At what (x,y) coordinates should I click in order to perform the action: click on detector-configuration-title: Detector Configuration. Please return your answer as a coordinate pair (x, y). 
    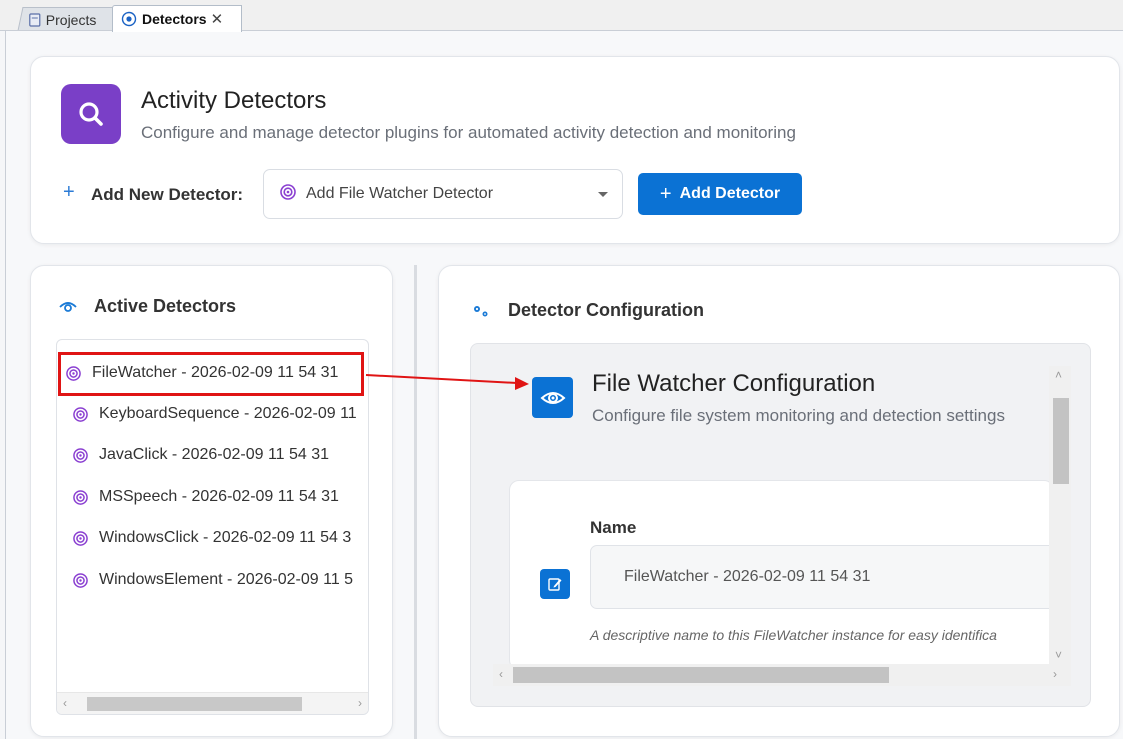
    Looking at the image, I should click on (587, 310).